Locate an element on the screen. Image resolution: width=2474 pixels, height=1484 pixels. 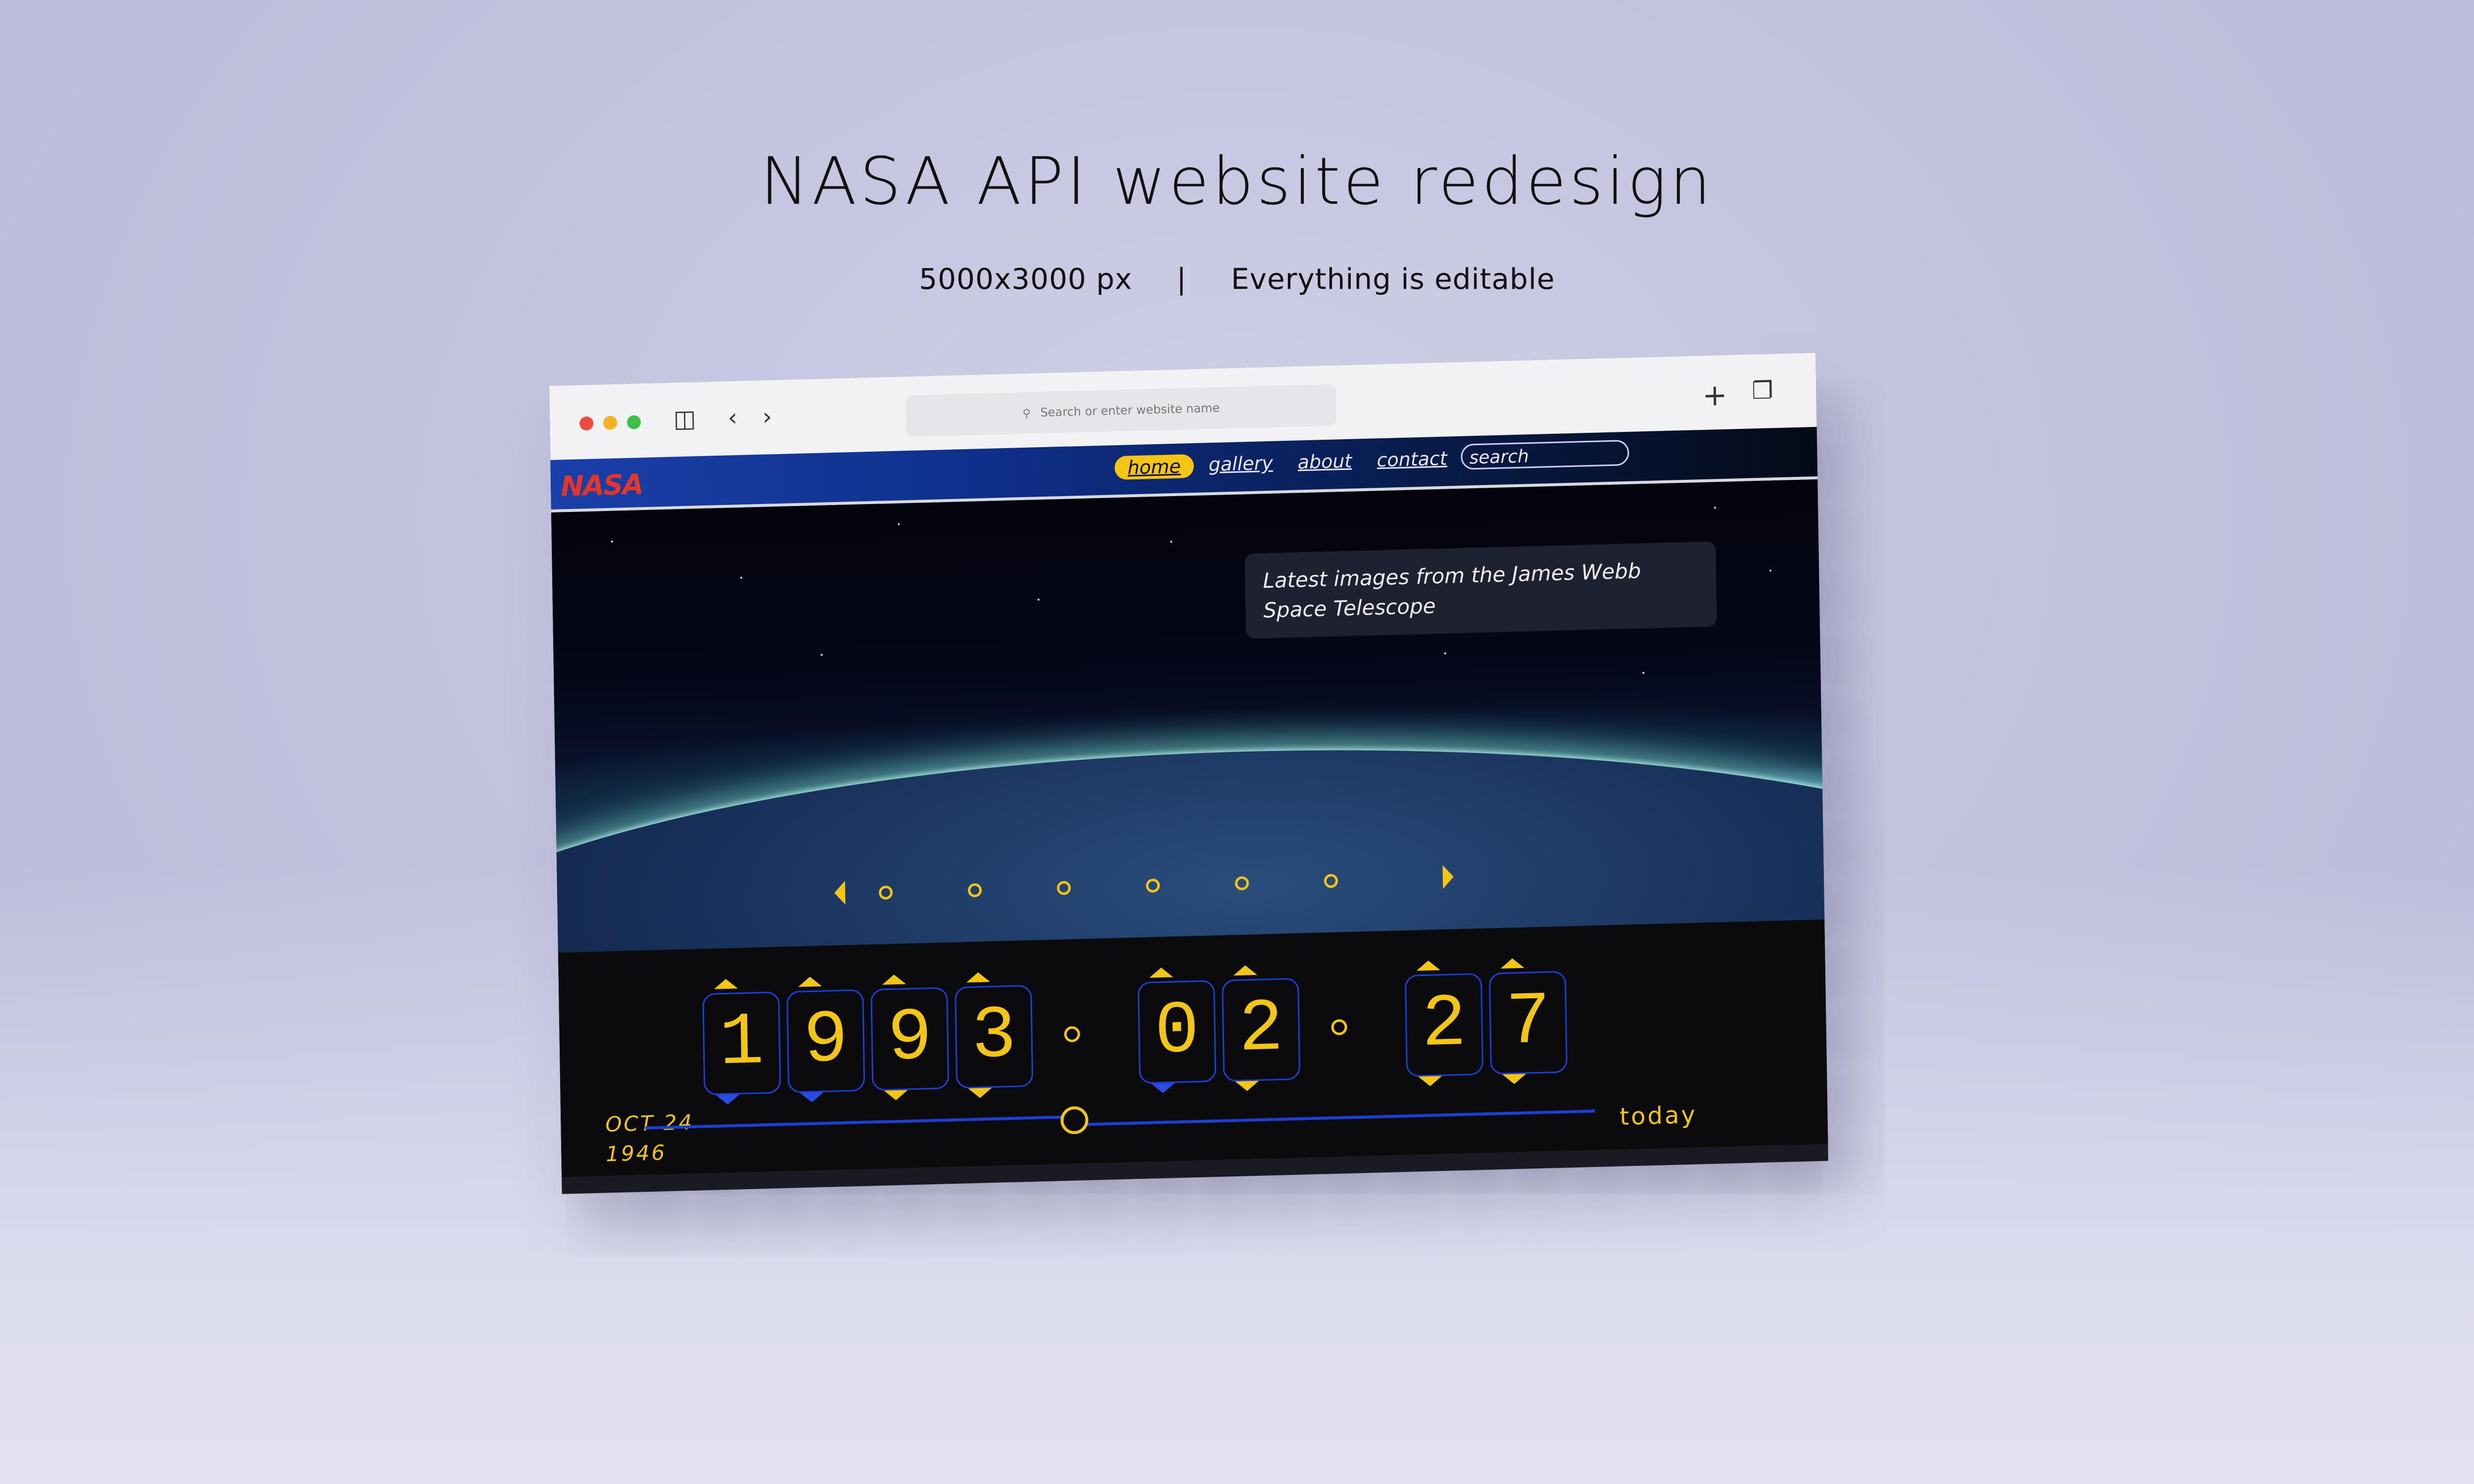
day-digit-1-up is located at coordinates (1428, 965).